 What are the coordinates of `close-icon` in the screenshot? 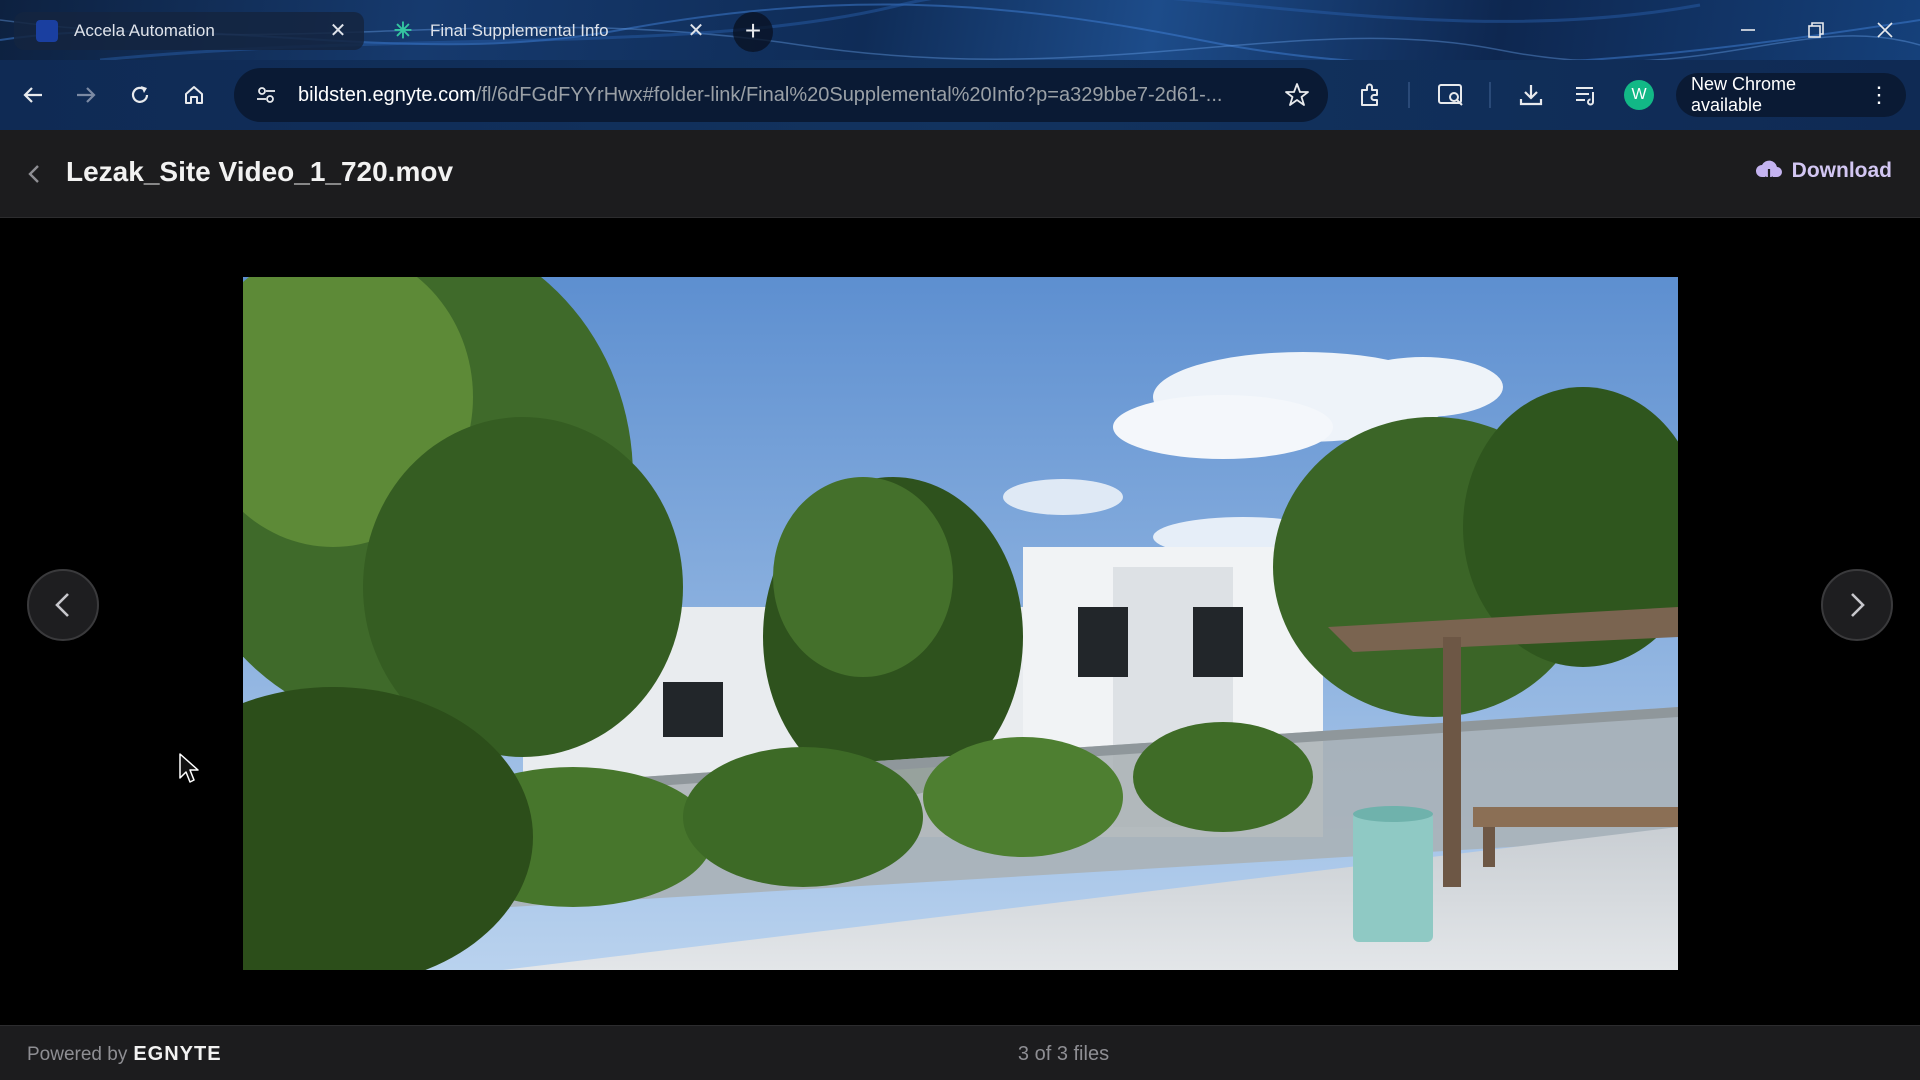 It's located at (1885, 30).